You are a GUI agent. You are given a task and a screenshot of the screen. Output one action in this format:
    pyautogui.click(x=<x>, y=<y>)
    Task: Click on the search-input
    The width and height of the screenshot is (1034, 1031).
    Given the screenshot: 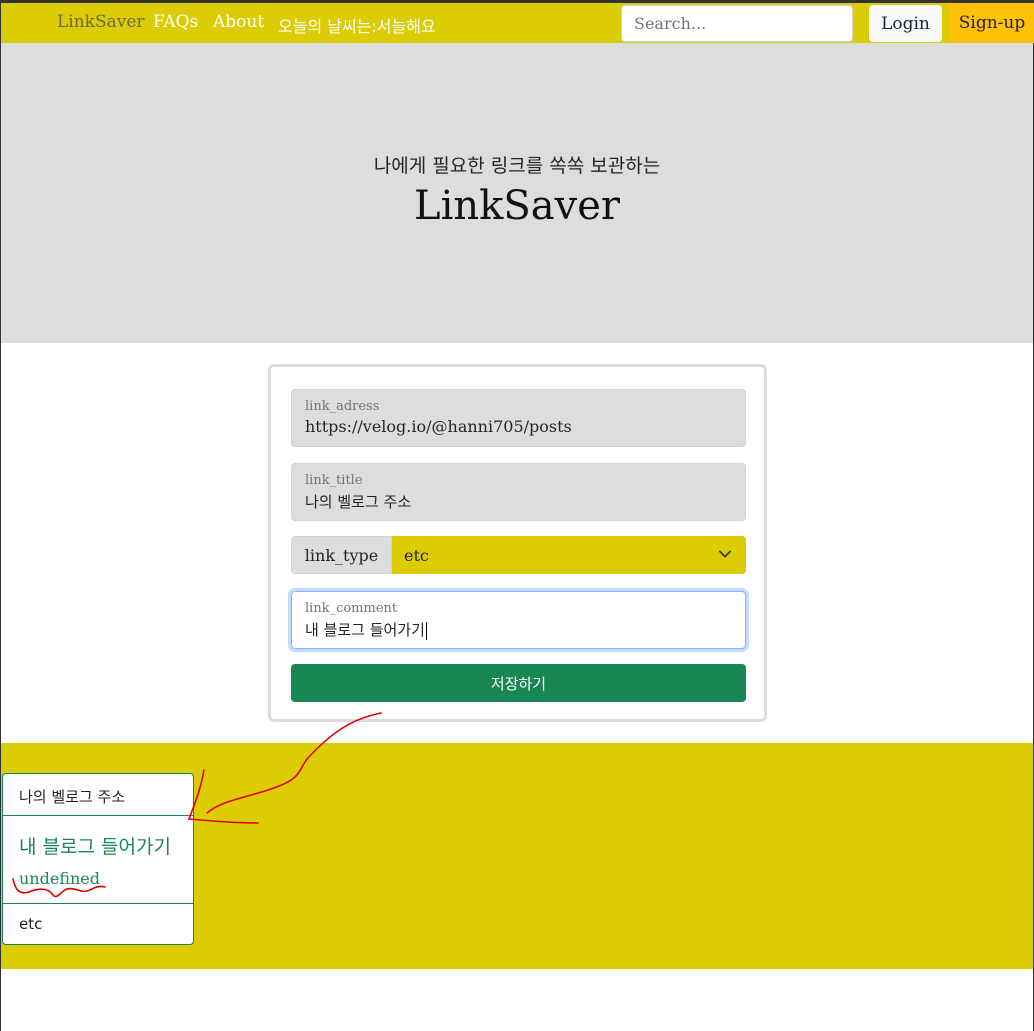 What is the action you would take?
    pyautogui.click(x=737, y=23)
    